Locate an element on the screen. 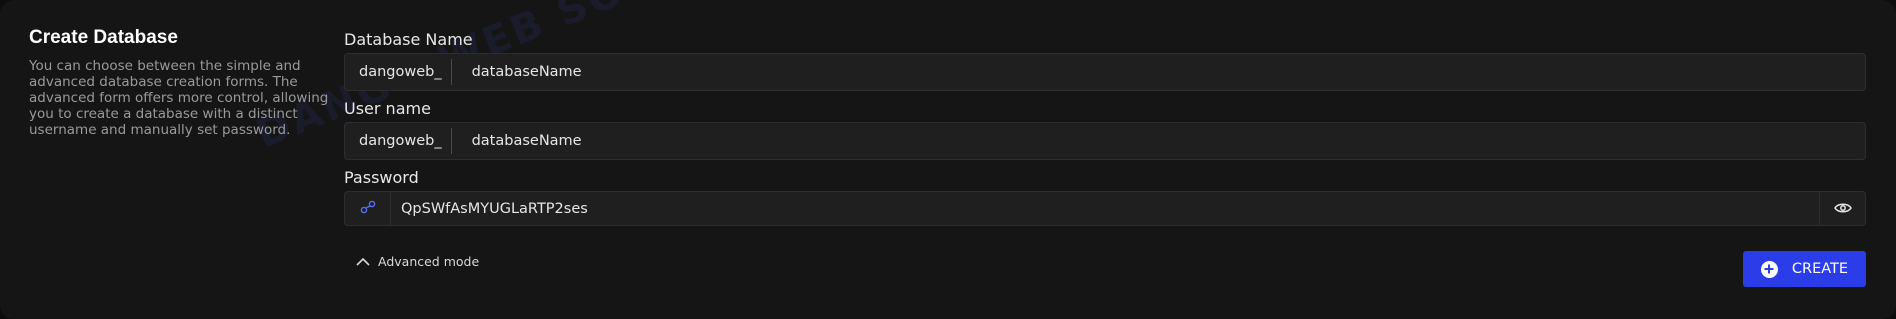  user-name-input is located at coordinates (1163, 141).